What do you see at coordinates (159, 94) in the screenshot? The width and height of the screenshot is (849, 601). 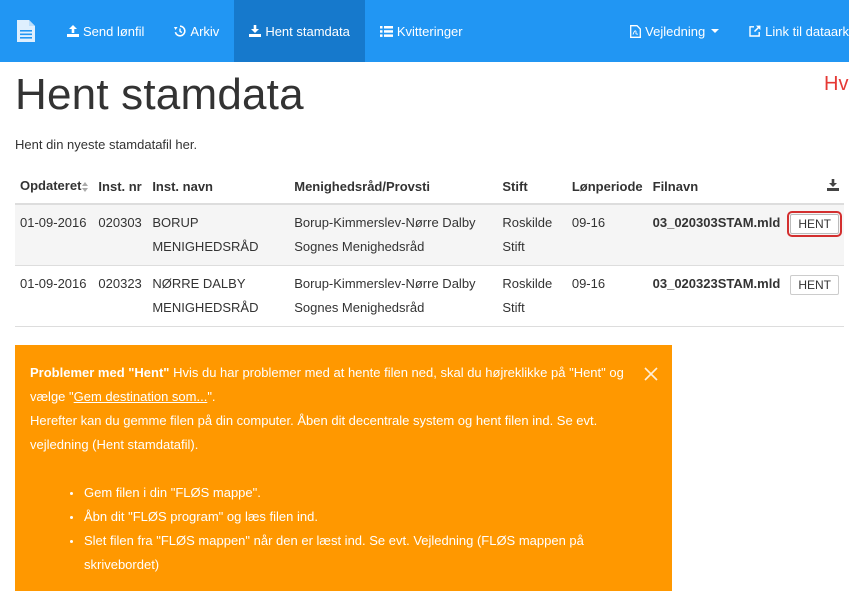 I see `page-title: Hent stamdata` at bounding box center [159, 94].